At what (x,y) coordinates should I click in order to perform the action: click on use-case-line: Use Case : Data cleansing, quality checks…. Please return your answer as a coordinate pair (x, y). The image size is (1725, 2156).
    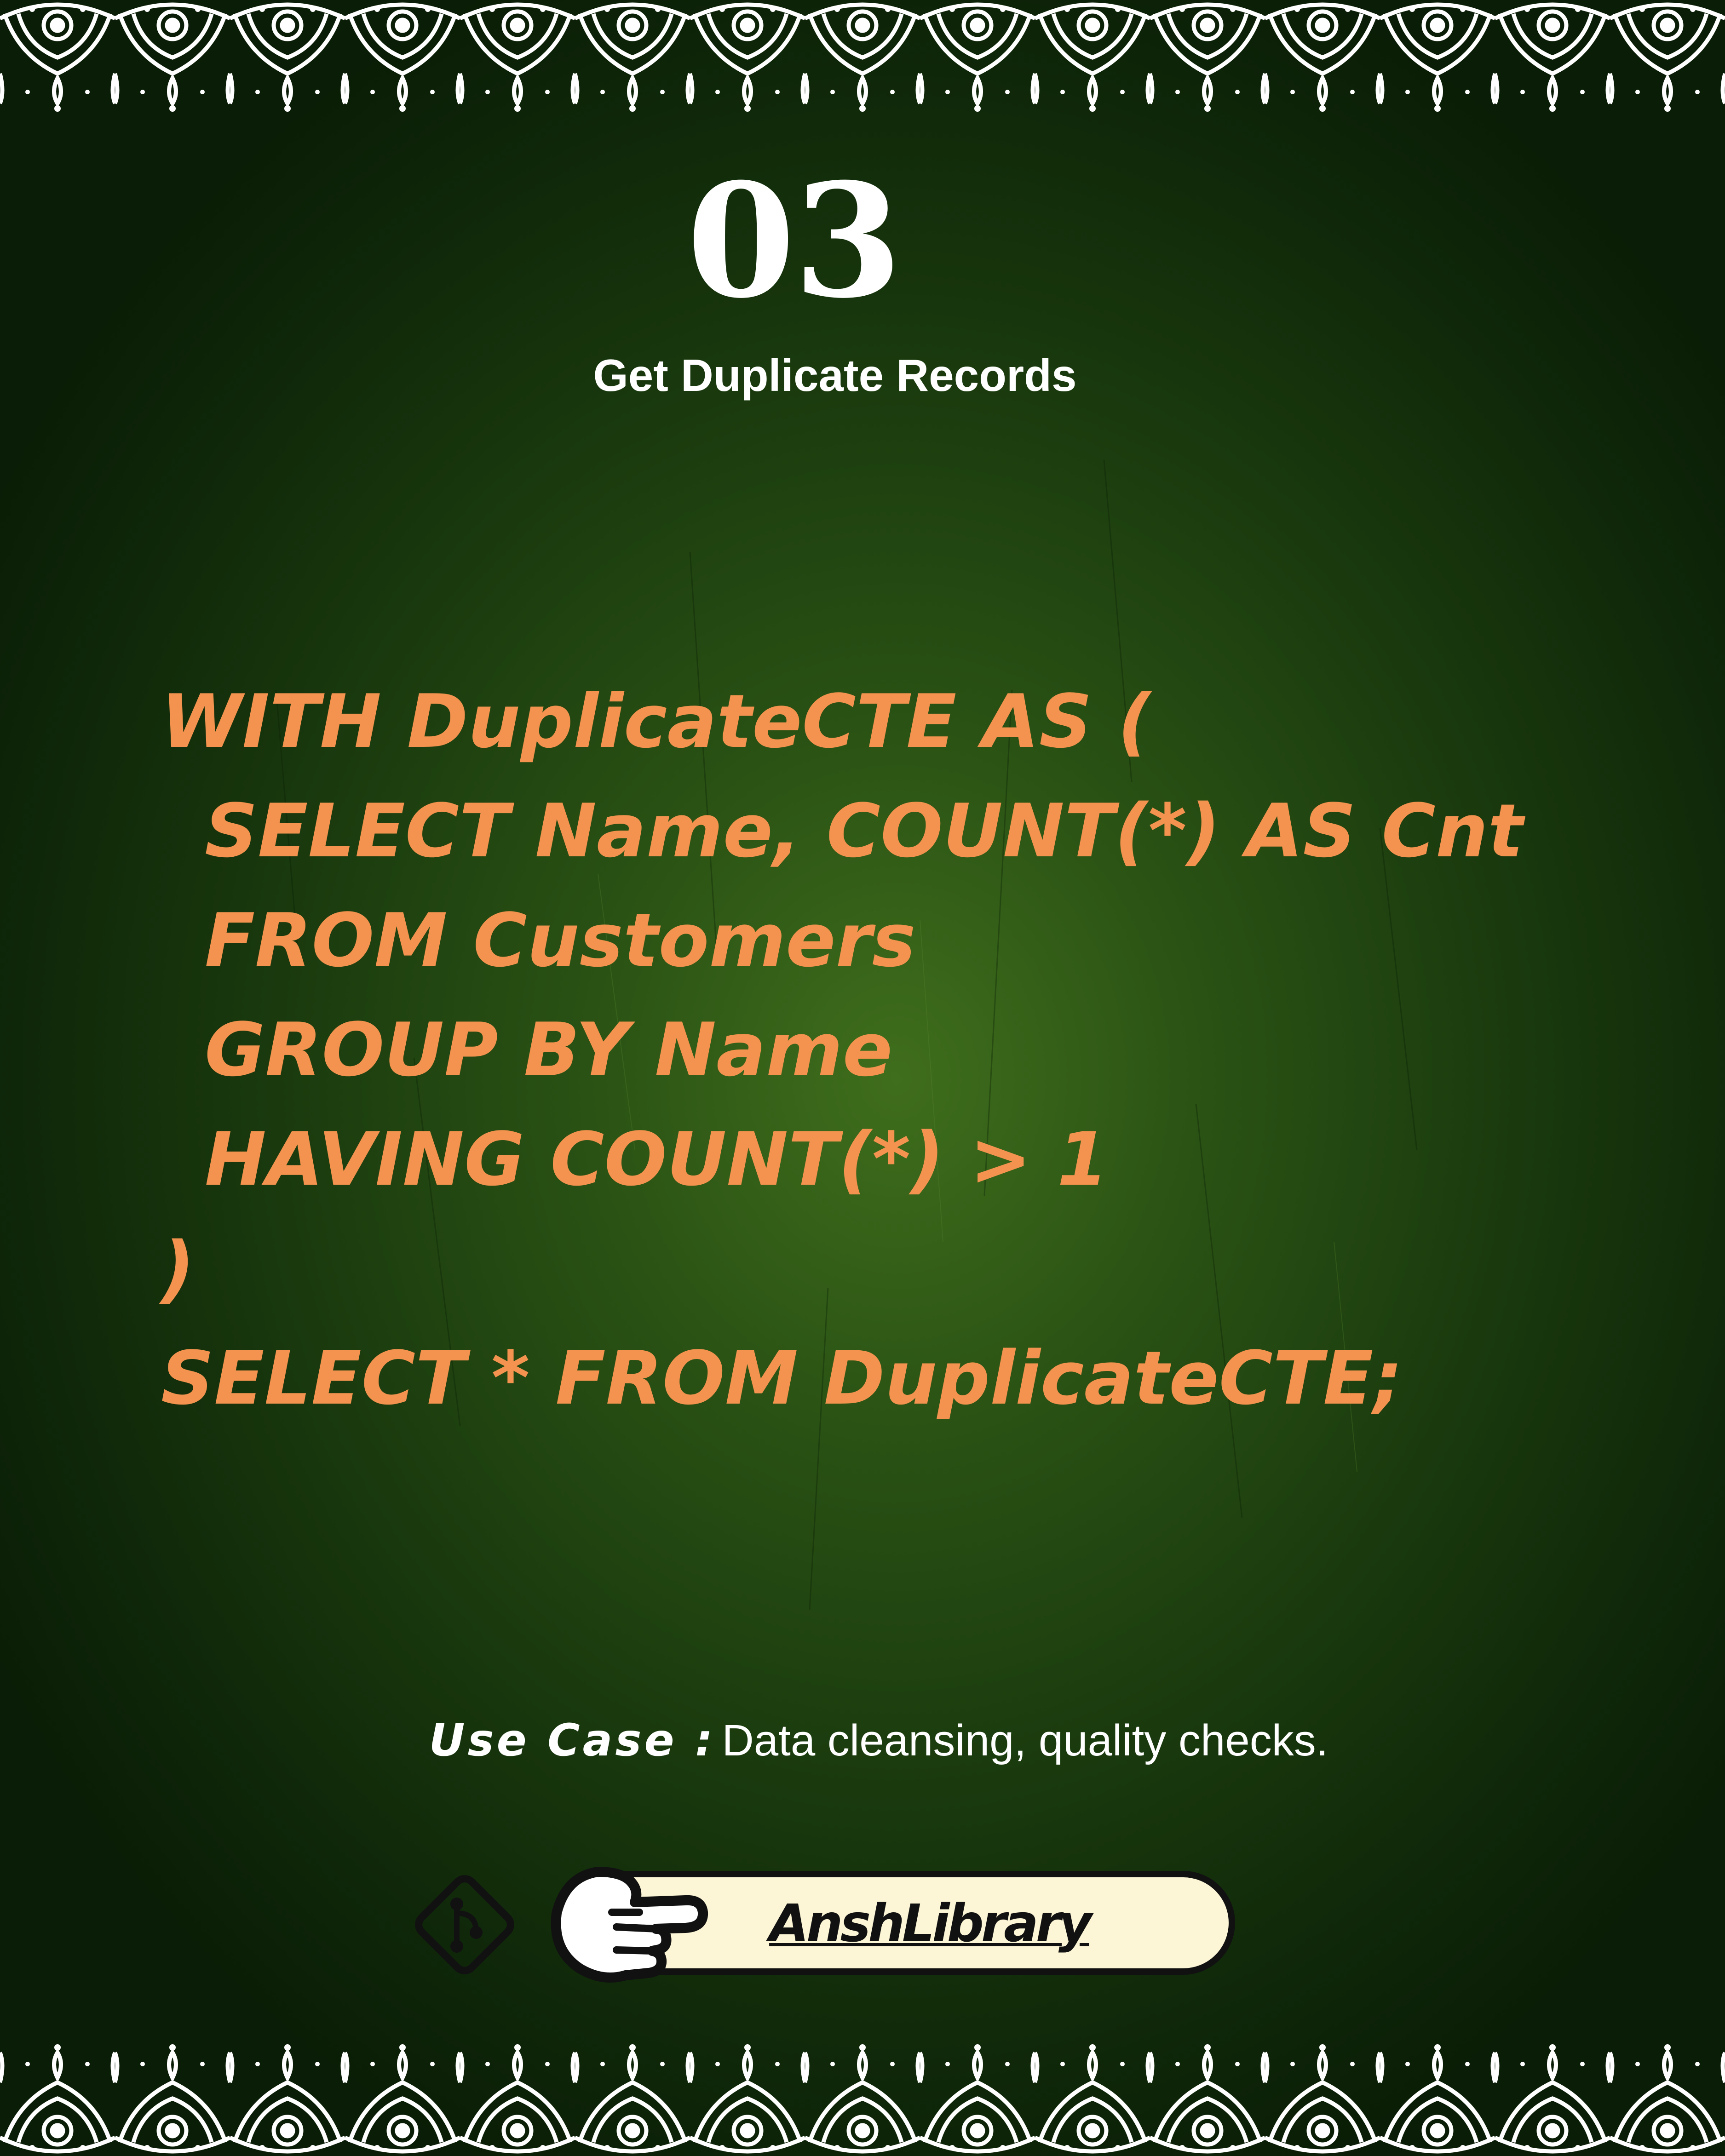
    Looking at the image, I should click on (862, 1740).